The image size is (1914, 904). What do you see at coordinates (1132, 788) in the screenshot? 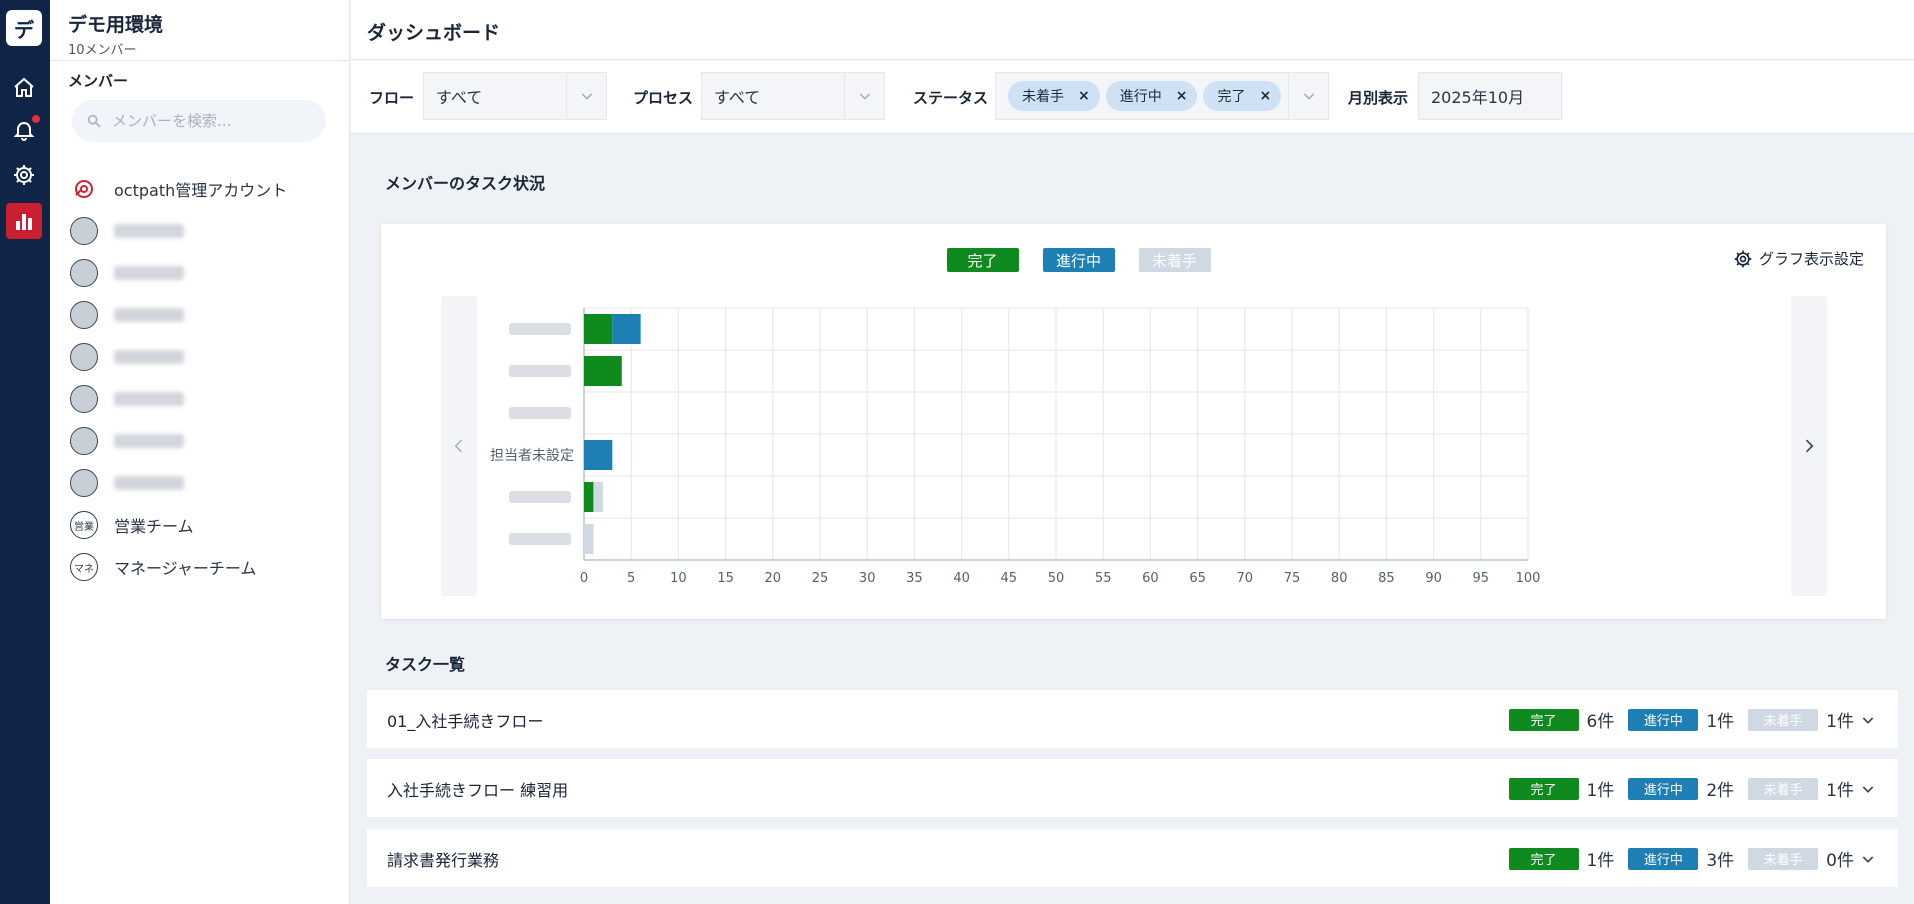
I see `task-row: 入社手続きフロー 練習用 完了 1件 進行中 2件 未着手 1件` at bounding box center [1132, 788].